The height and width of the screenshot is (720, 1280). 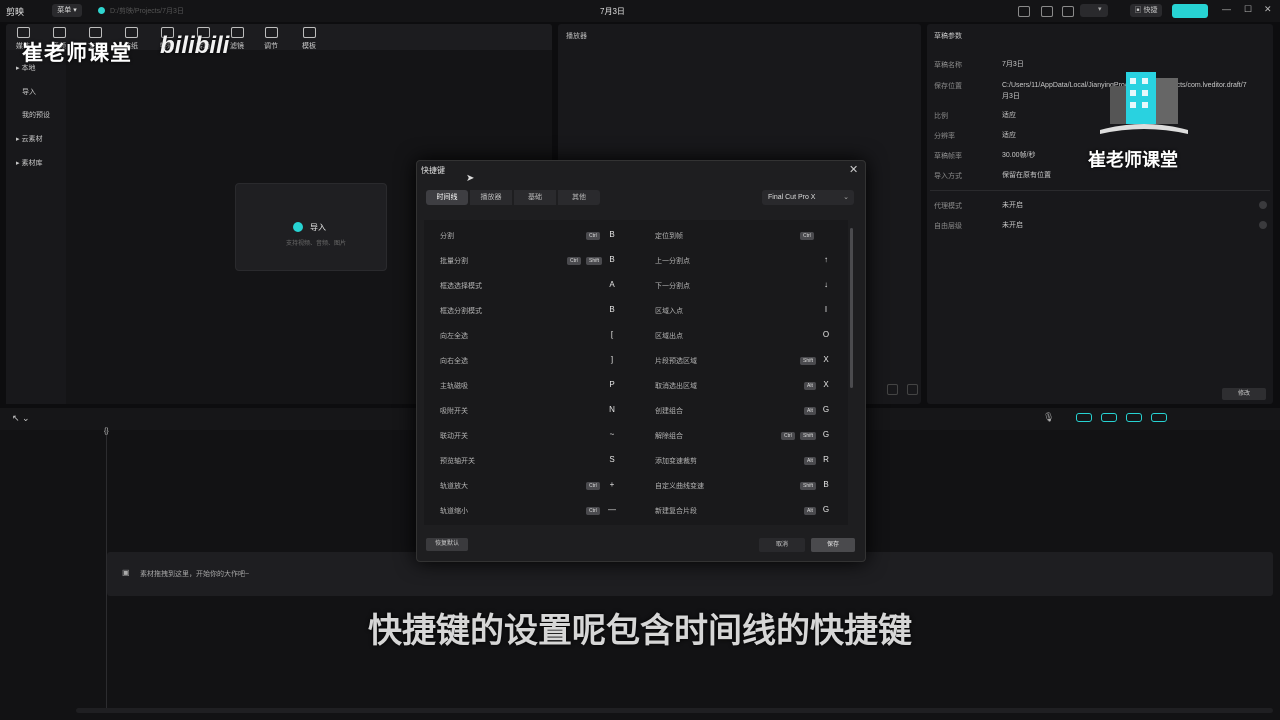 I want to click on draft-value: 适应, so click(x=1009, y=115).